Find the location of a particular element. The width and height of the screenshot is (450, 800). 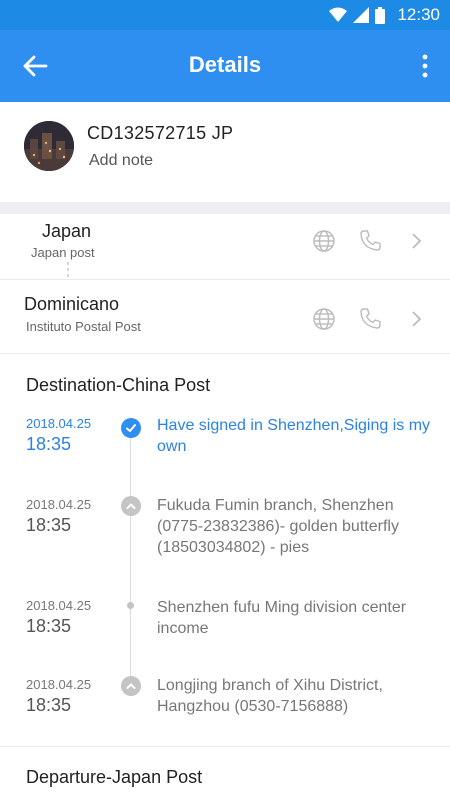

check-circle-icon is located at coordinates (131, 428).